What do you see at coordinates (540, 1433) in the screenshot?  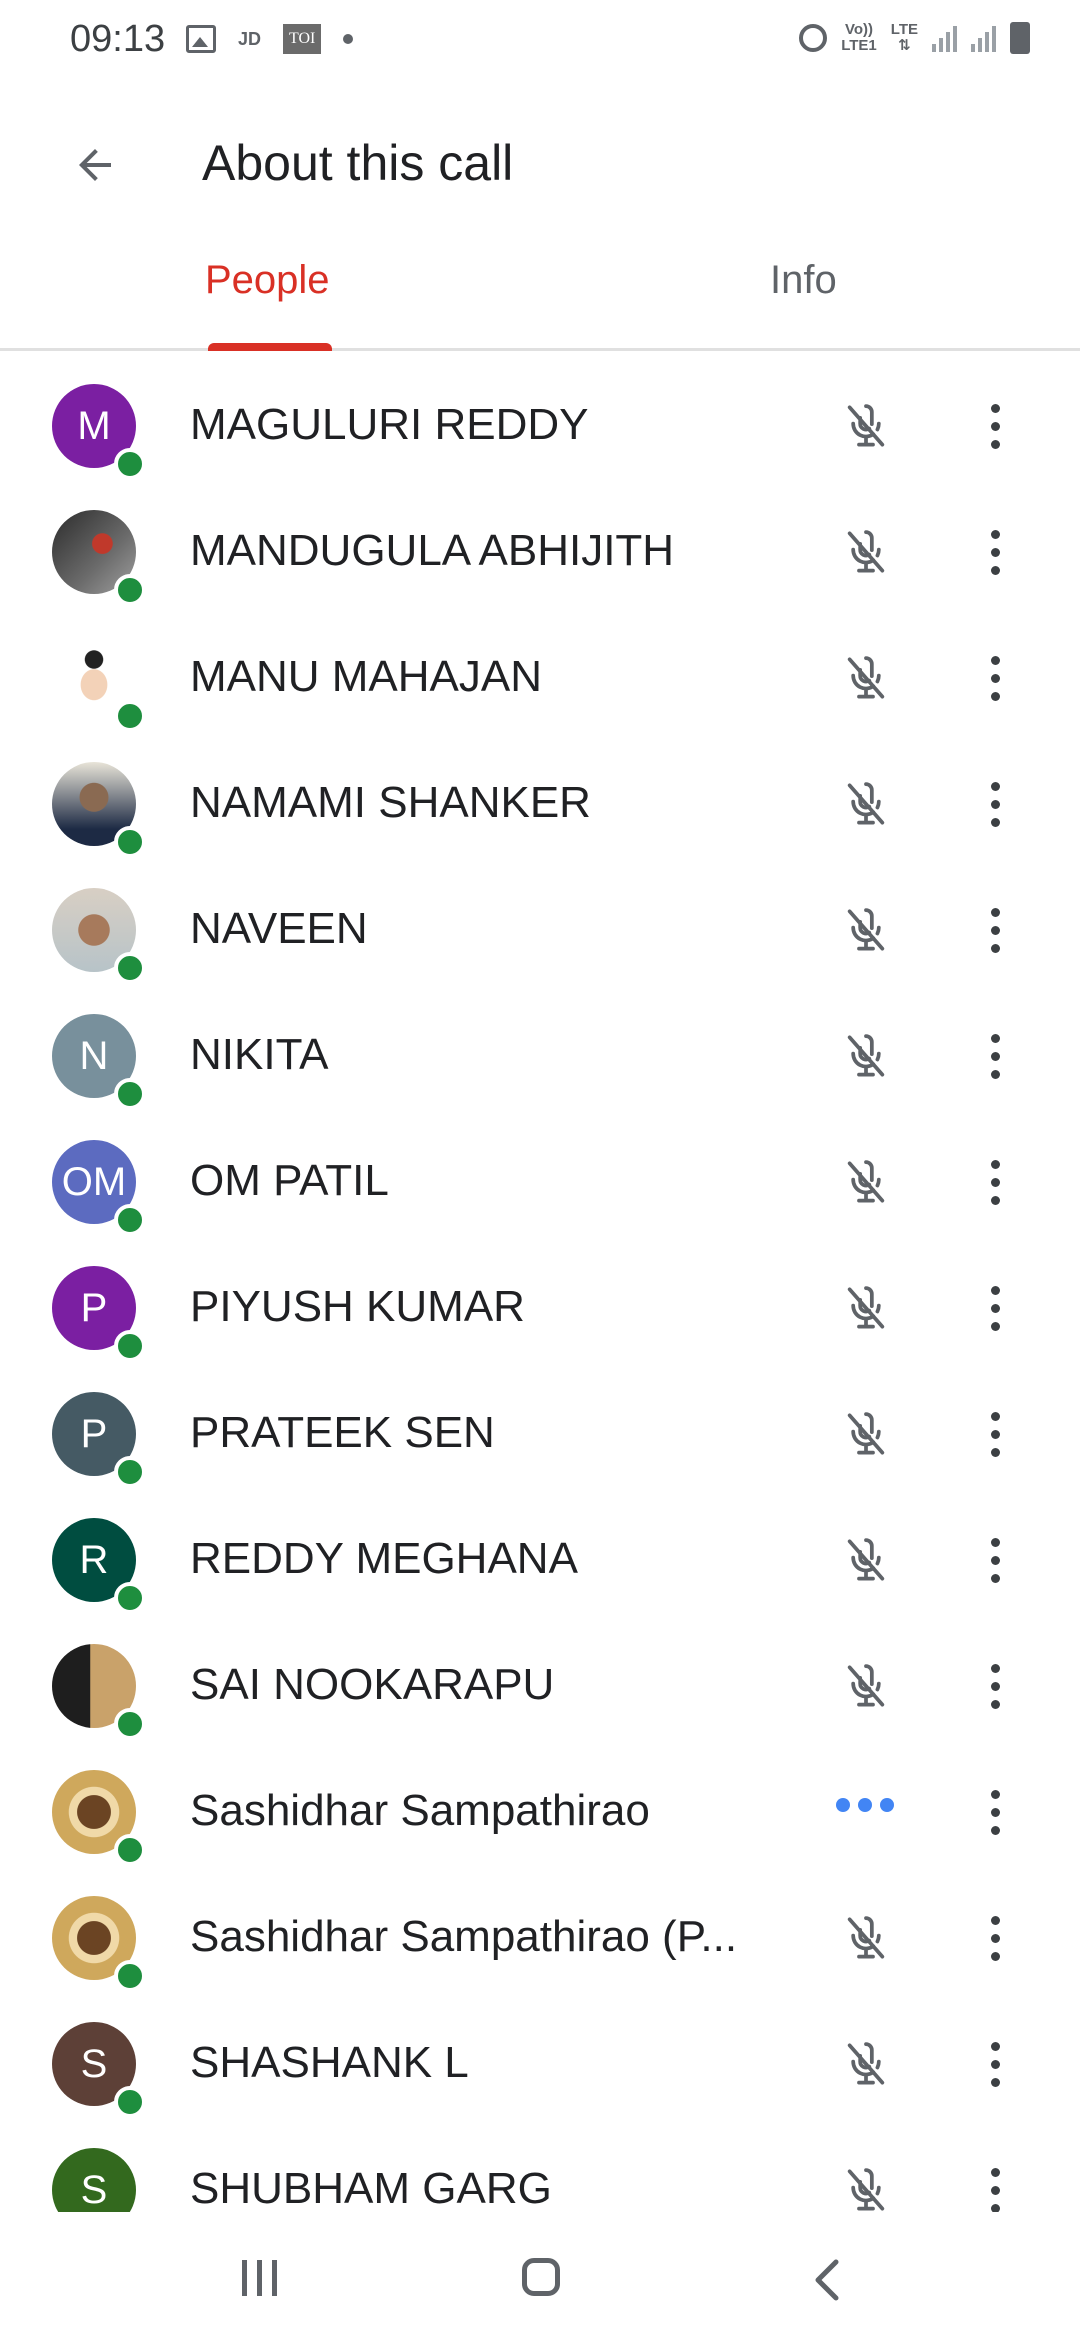 I see `participant-row: P PRATEEK SEN` at bounding box center [540, 1433].